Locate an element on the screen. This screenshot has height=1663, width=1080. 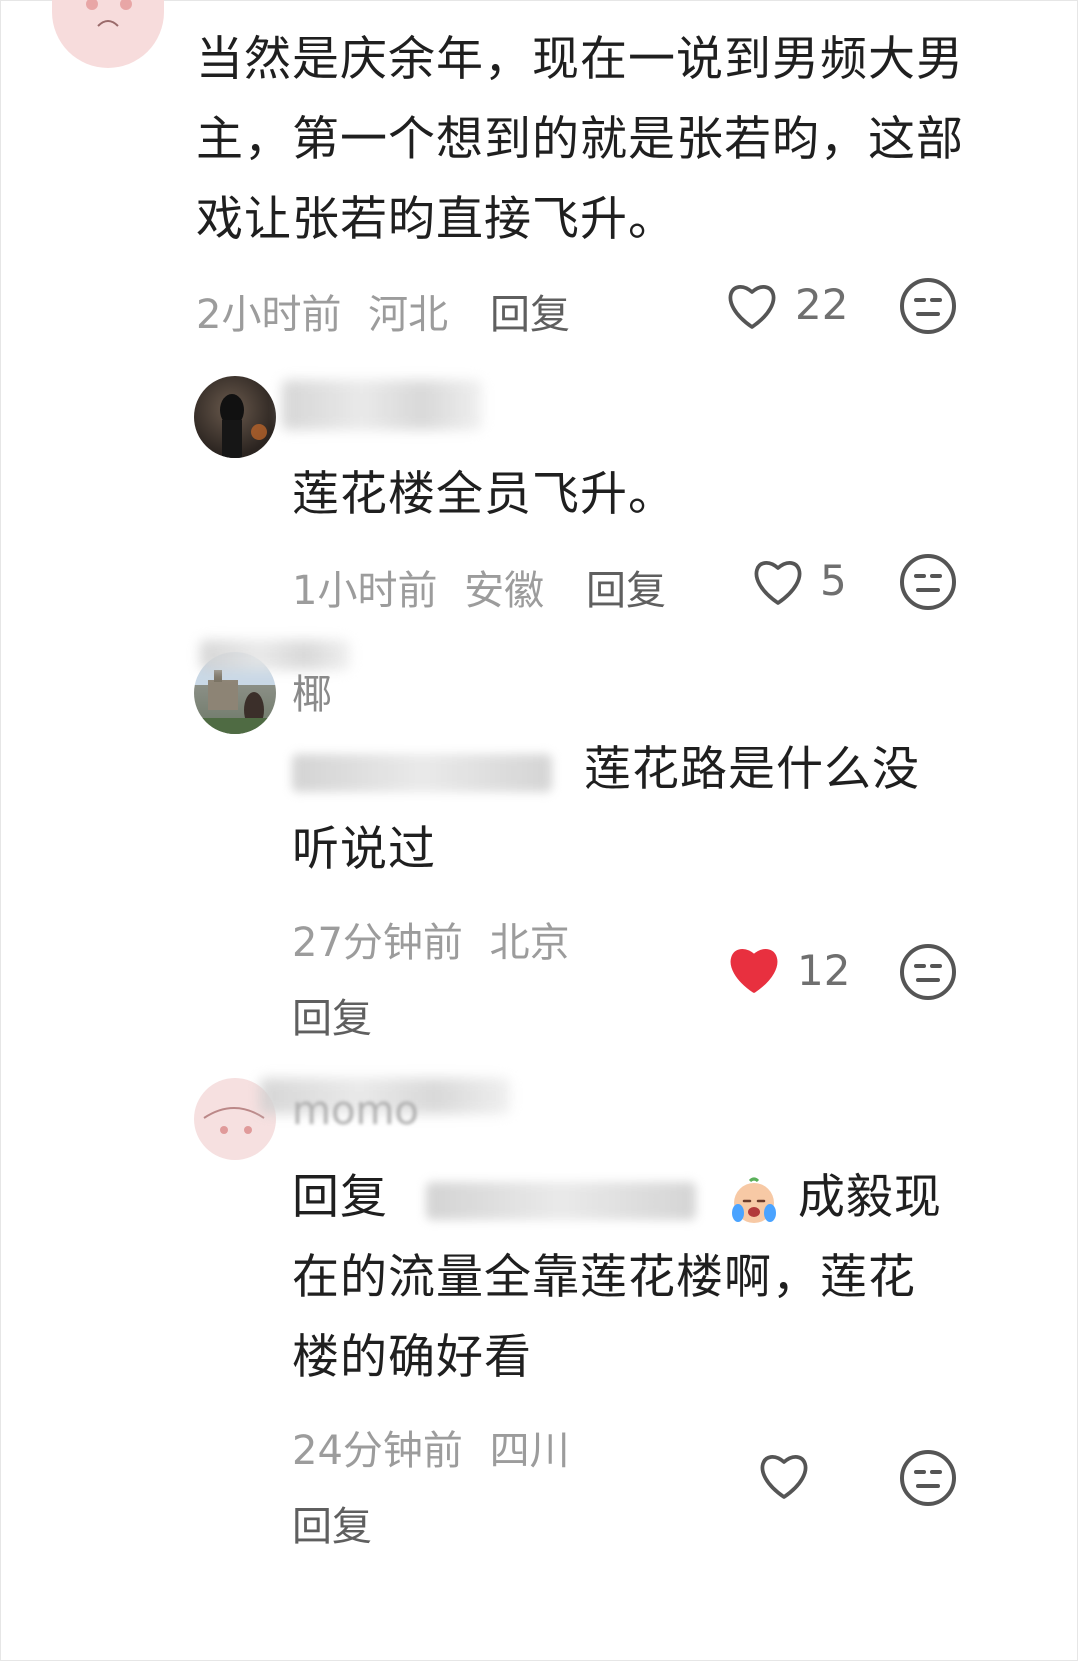
comment-line: 莲花路是什么没 is located at coordinates (652, 770).